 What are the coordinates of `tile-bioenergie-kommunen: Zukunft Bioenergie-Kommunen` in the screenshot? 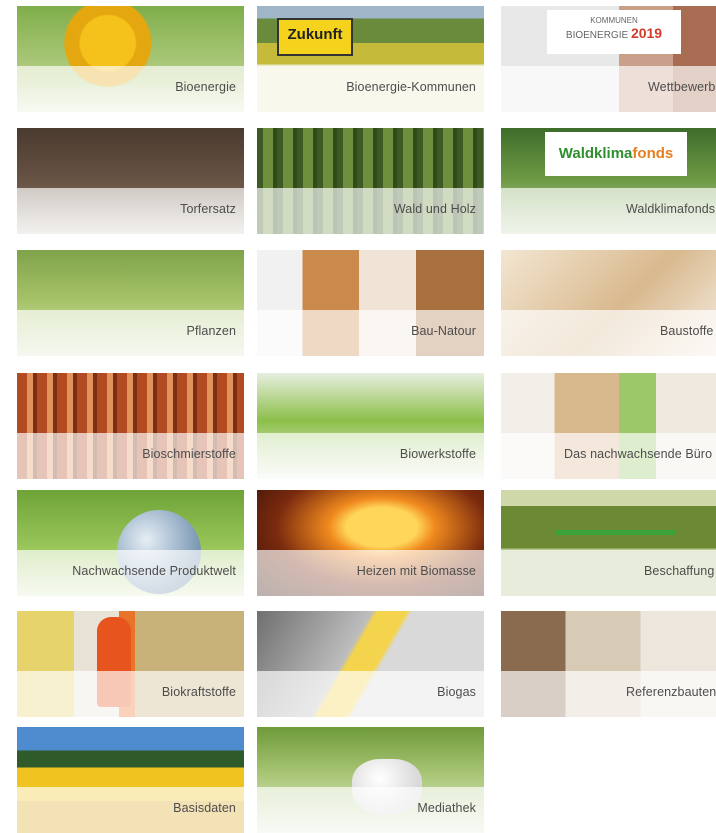 It's located at (370, 59).